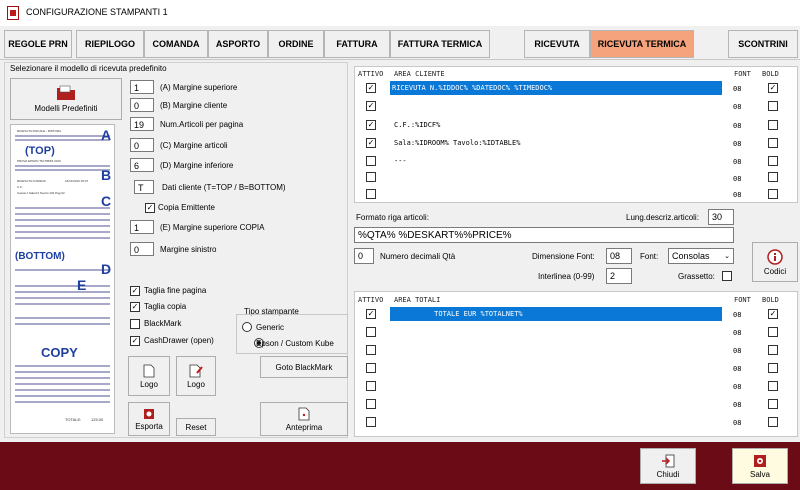  Describe the element at coordinates (135, 324) in the screenshot. I see `blackmark-checkbox` at that location.